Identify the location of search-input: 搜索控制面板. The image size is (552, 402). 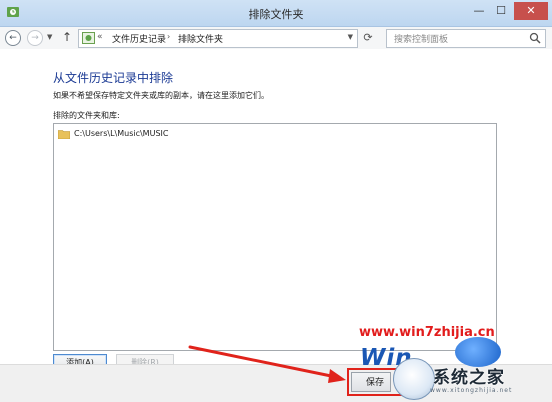
(466, 38).